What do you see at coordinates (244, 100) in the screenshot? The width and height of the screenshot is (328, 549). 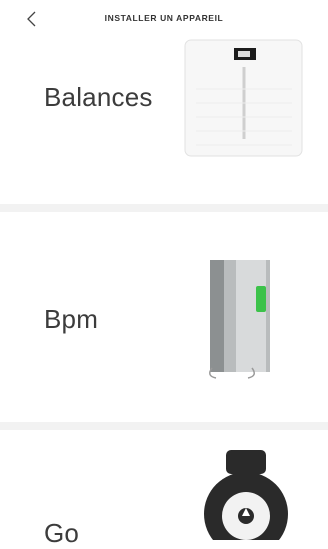 I see `smart-scale-icon` at bounding box center [244, 100].